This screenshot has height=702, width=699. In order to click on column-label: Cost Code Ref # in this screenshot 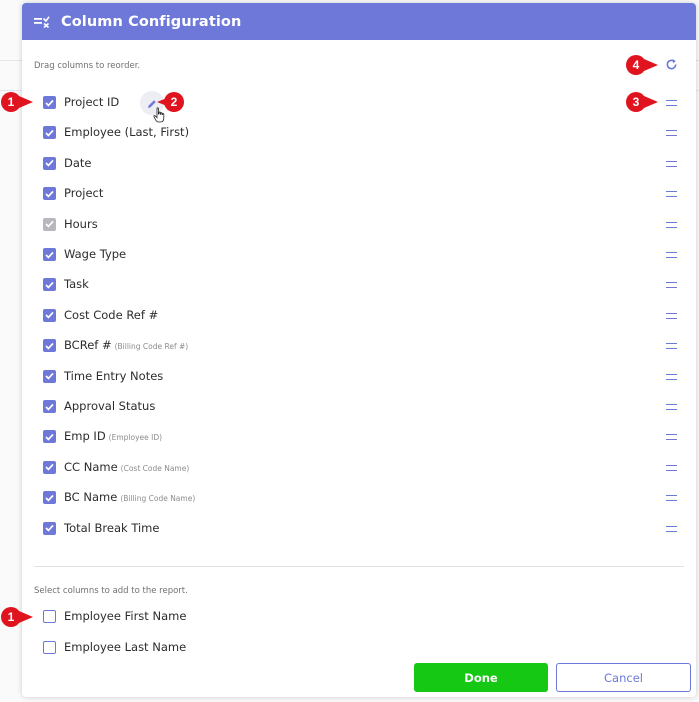, I will do `click(111, 315)`.